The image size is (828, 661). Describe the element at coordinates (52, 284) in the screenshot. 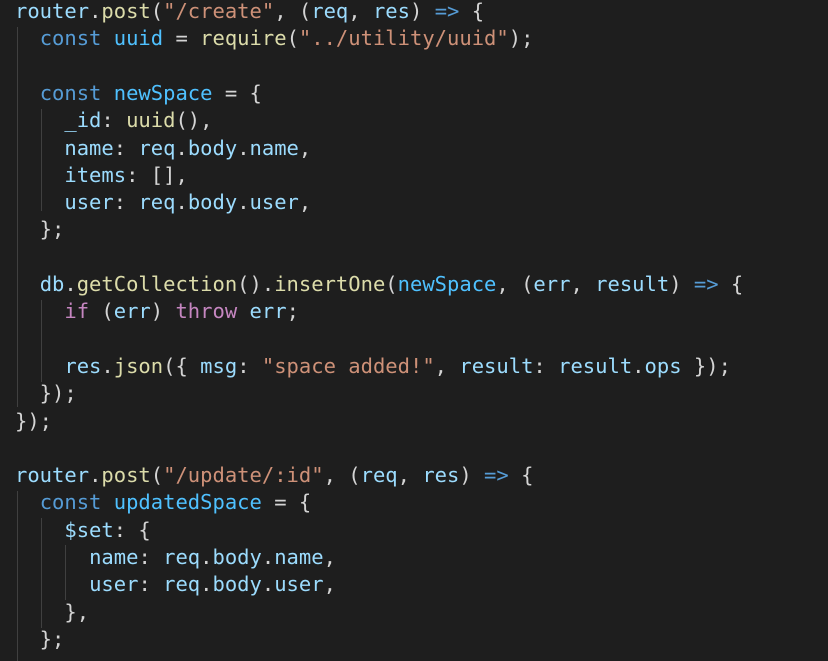

I see `code-token: db` at that location.